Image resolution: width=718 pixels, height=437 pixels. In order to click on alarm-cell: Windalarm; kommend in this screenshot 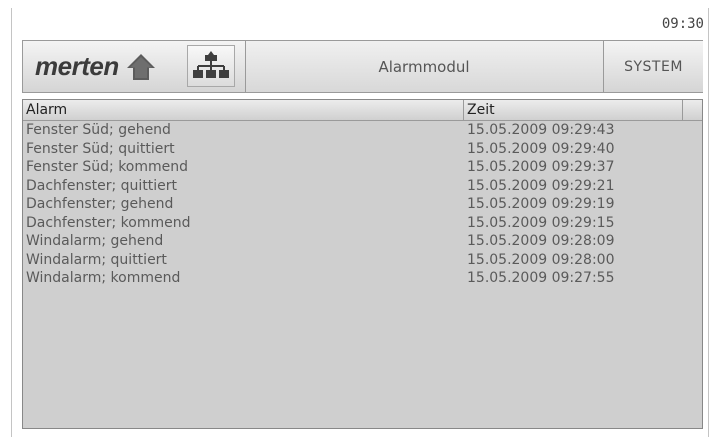, I will do `click(103, 278)`.